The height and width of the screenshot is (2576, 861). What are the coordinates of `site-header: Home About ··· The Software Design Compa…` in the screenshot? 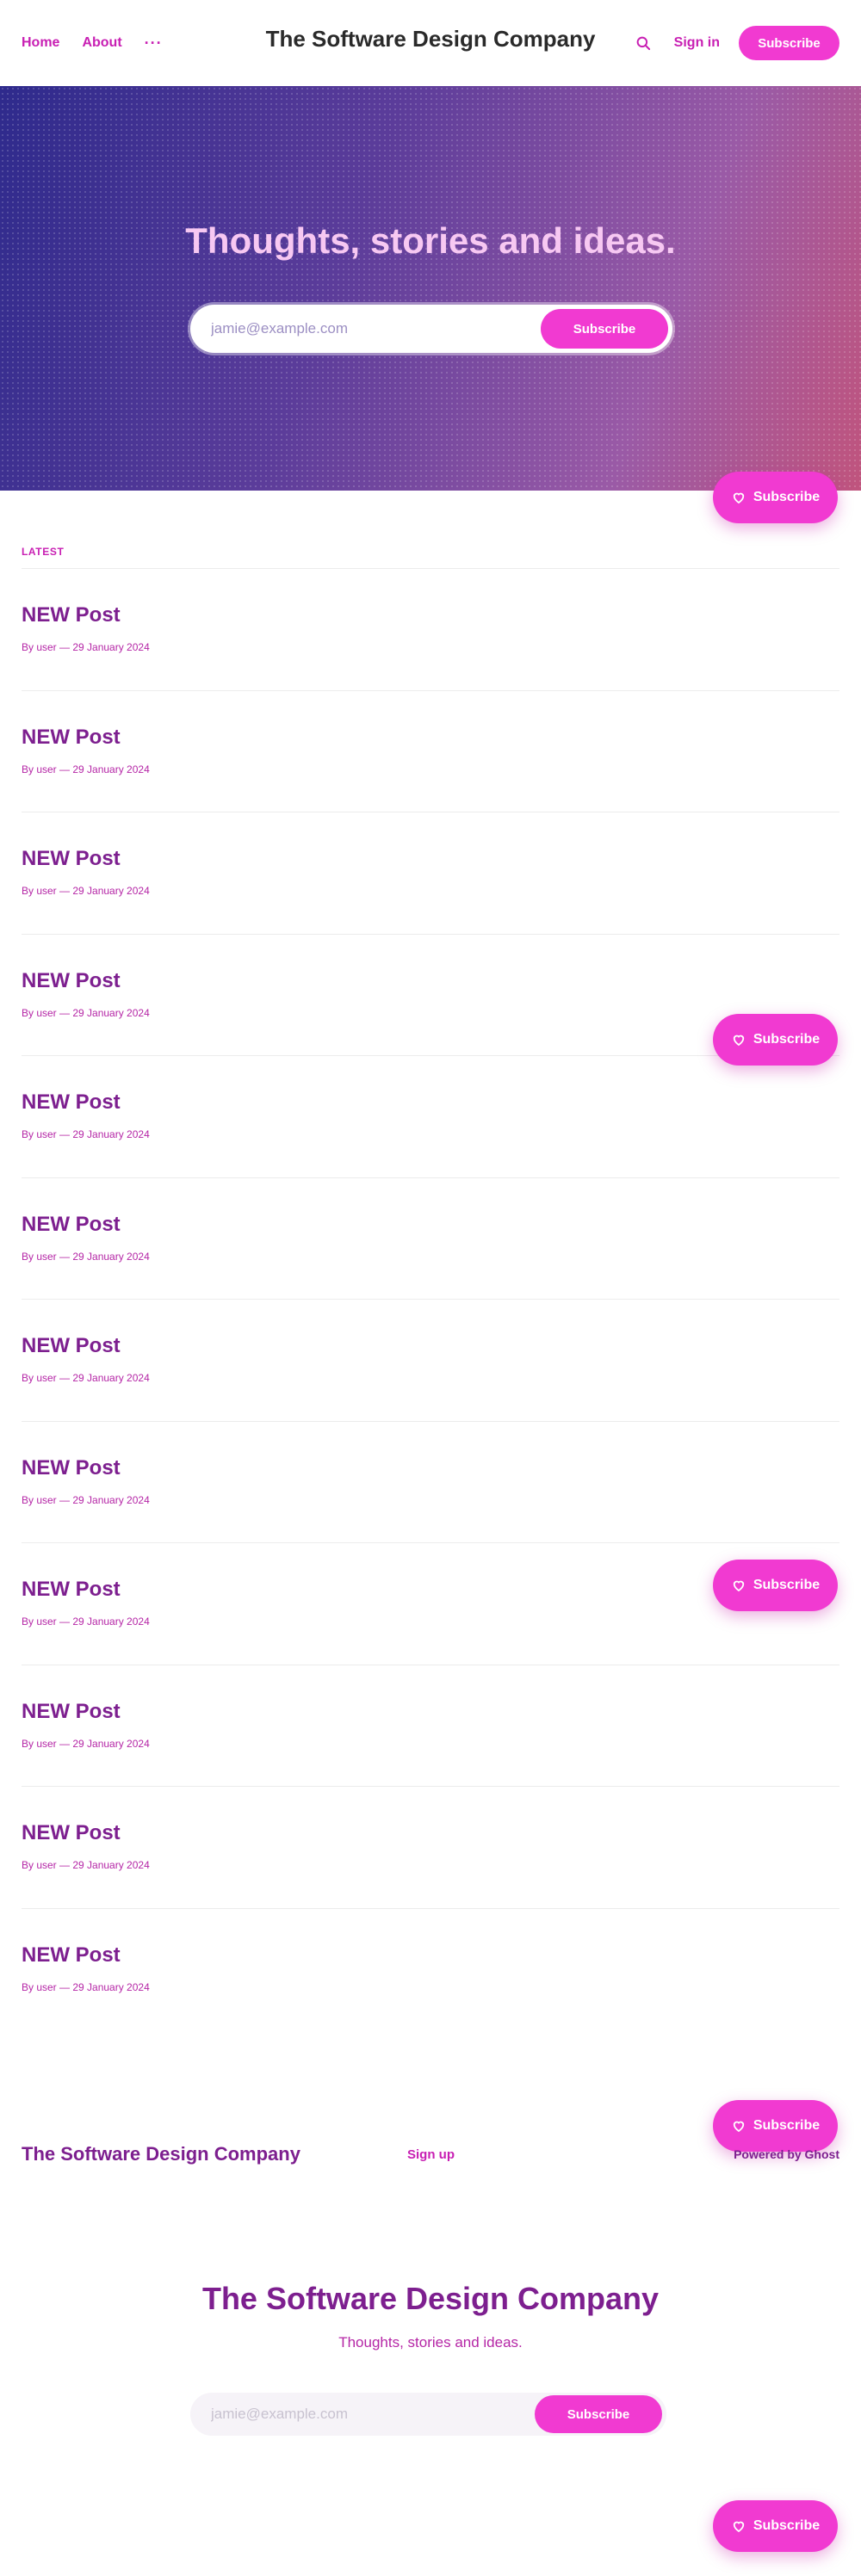 It's located at (430, 43).